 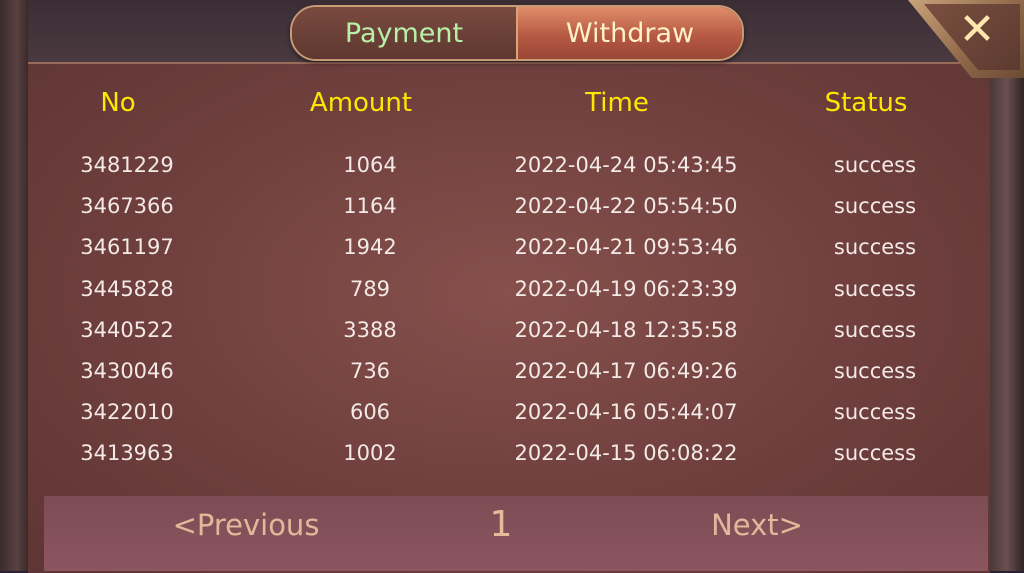 What do you see at coordinates (512, 247) in the screenshot?
I see `table-row: 3461197 1942 2022-04-21 09:53:46 success` at bounding box center [512, 247].